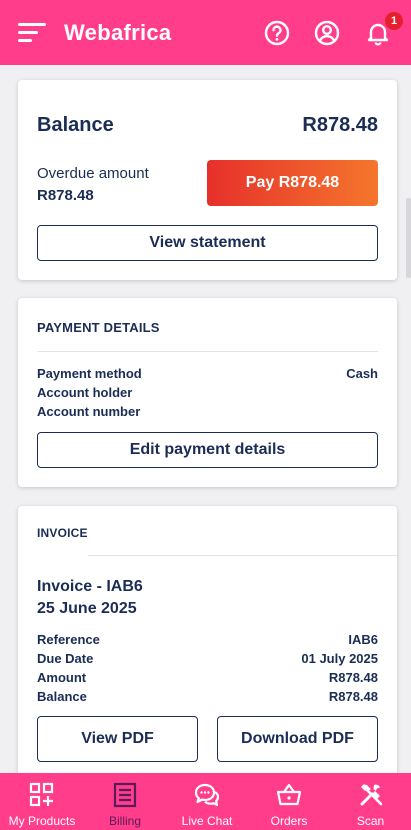 The image size is (411, 830). I want to click on nav-billing: Billing, so click(125, 801).